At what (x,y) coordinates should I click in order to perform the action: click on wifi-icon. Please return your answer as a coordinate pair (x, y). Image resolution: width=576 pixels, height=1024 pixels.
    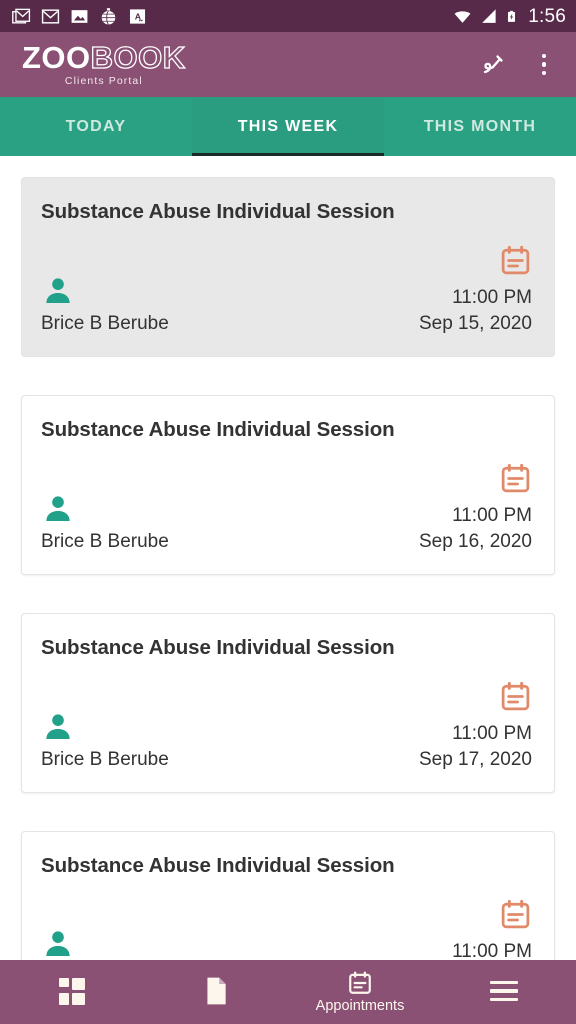
    Looking at the image, I should click on (462, 16).